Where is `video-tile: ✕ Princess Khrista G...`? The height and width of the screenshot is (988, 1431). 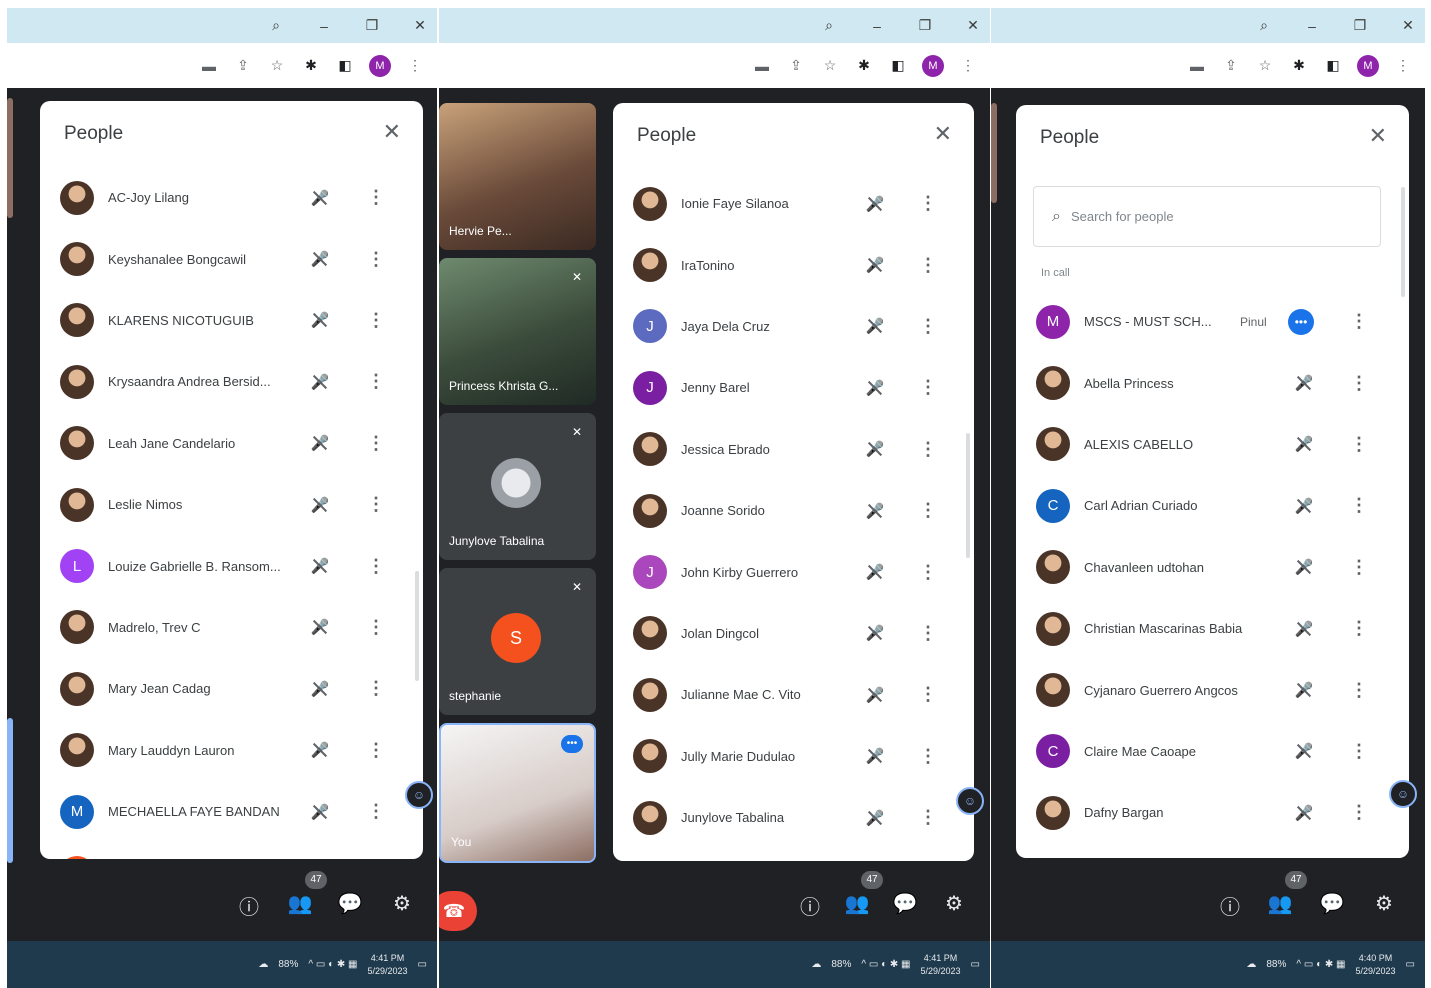
video-tile: ✕ Princess Khrista G... is located at coordinates (517, 331).